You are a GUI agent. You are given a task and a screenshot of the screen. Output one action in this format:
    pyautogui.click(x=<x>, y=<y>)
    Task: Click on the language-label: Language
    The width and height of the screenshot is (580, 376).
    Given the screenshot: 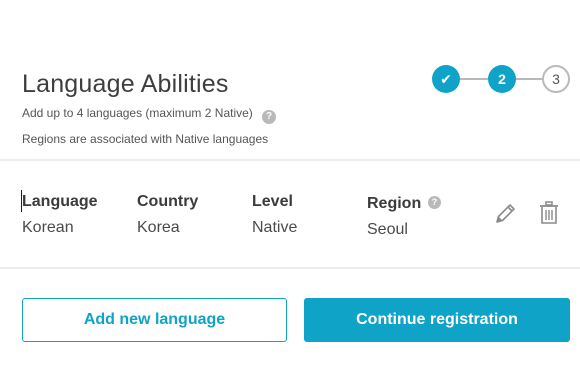 What is the action you would take?
    pyautogui.click(x=60, y=201)
    